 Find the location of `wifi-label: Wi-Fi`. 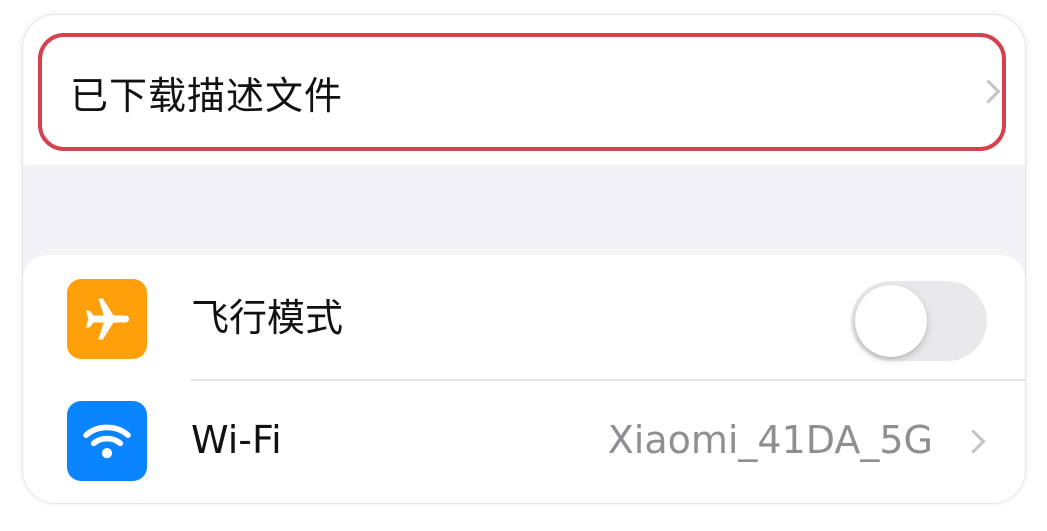

wifi-label: Wi-Fi is located at coordinates (236, 440).